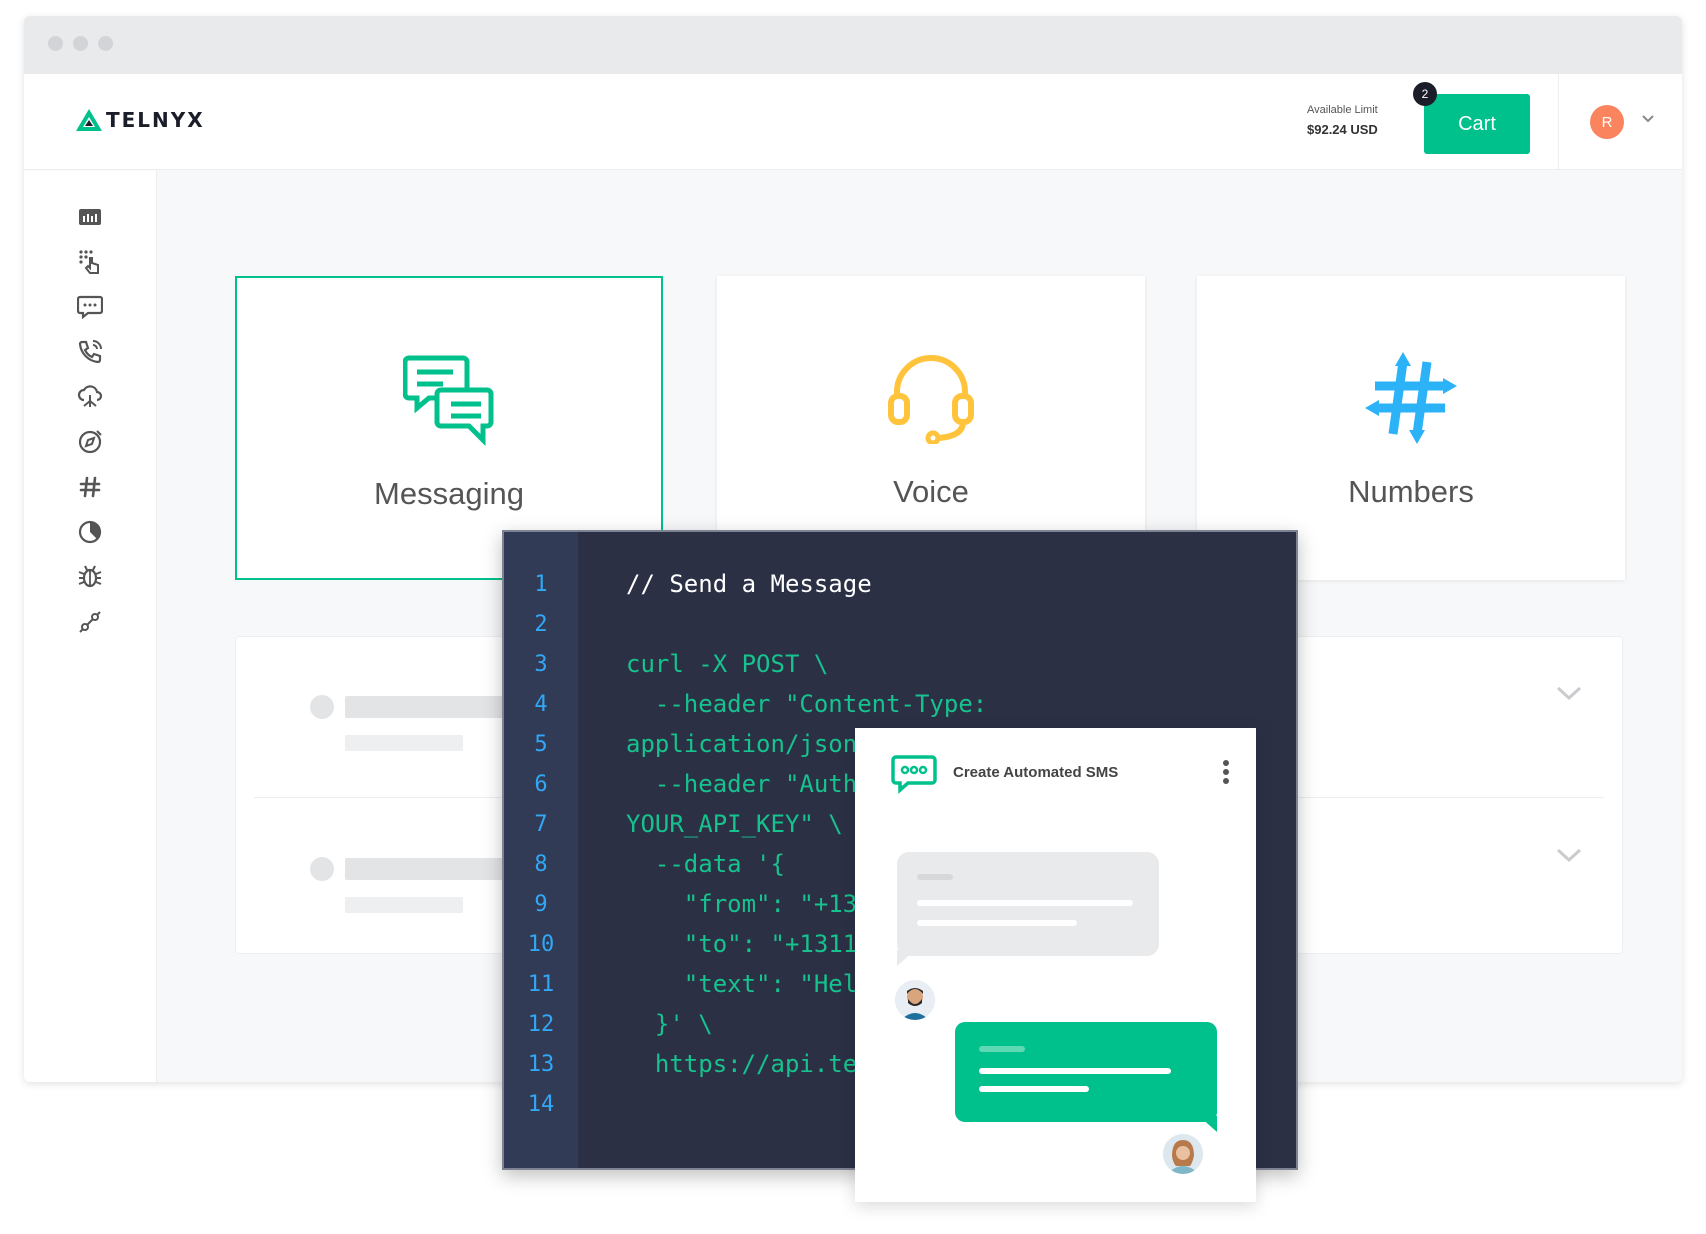 This screenshot has height=1234, width=1706. I want to click on code-line: "text": "Hel, so click(742, 984).